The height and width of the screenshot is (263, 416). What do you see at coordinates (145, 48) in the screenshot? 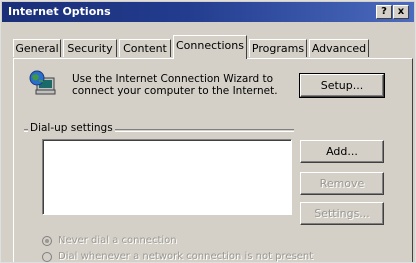
I see `tab-content: Content` at bounding box center [145, 48].